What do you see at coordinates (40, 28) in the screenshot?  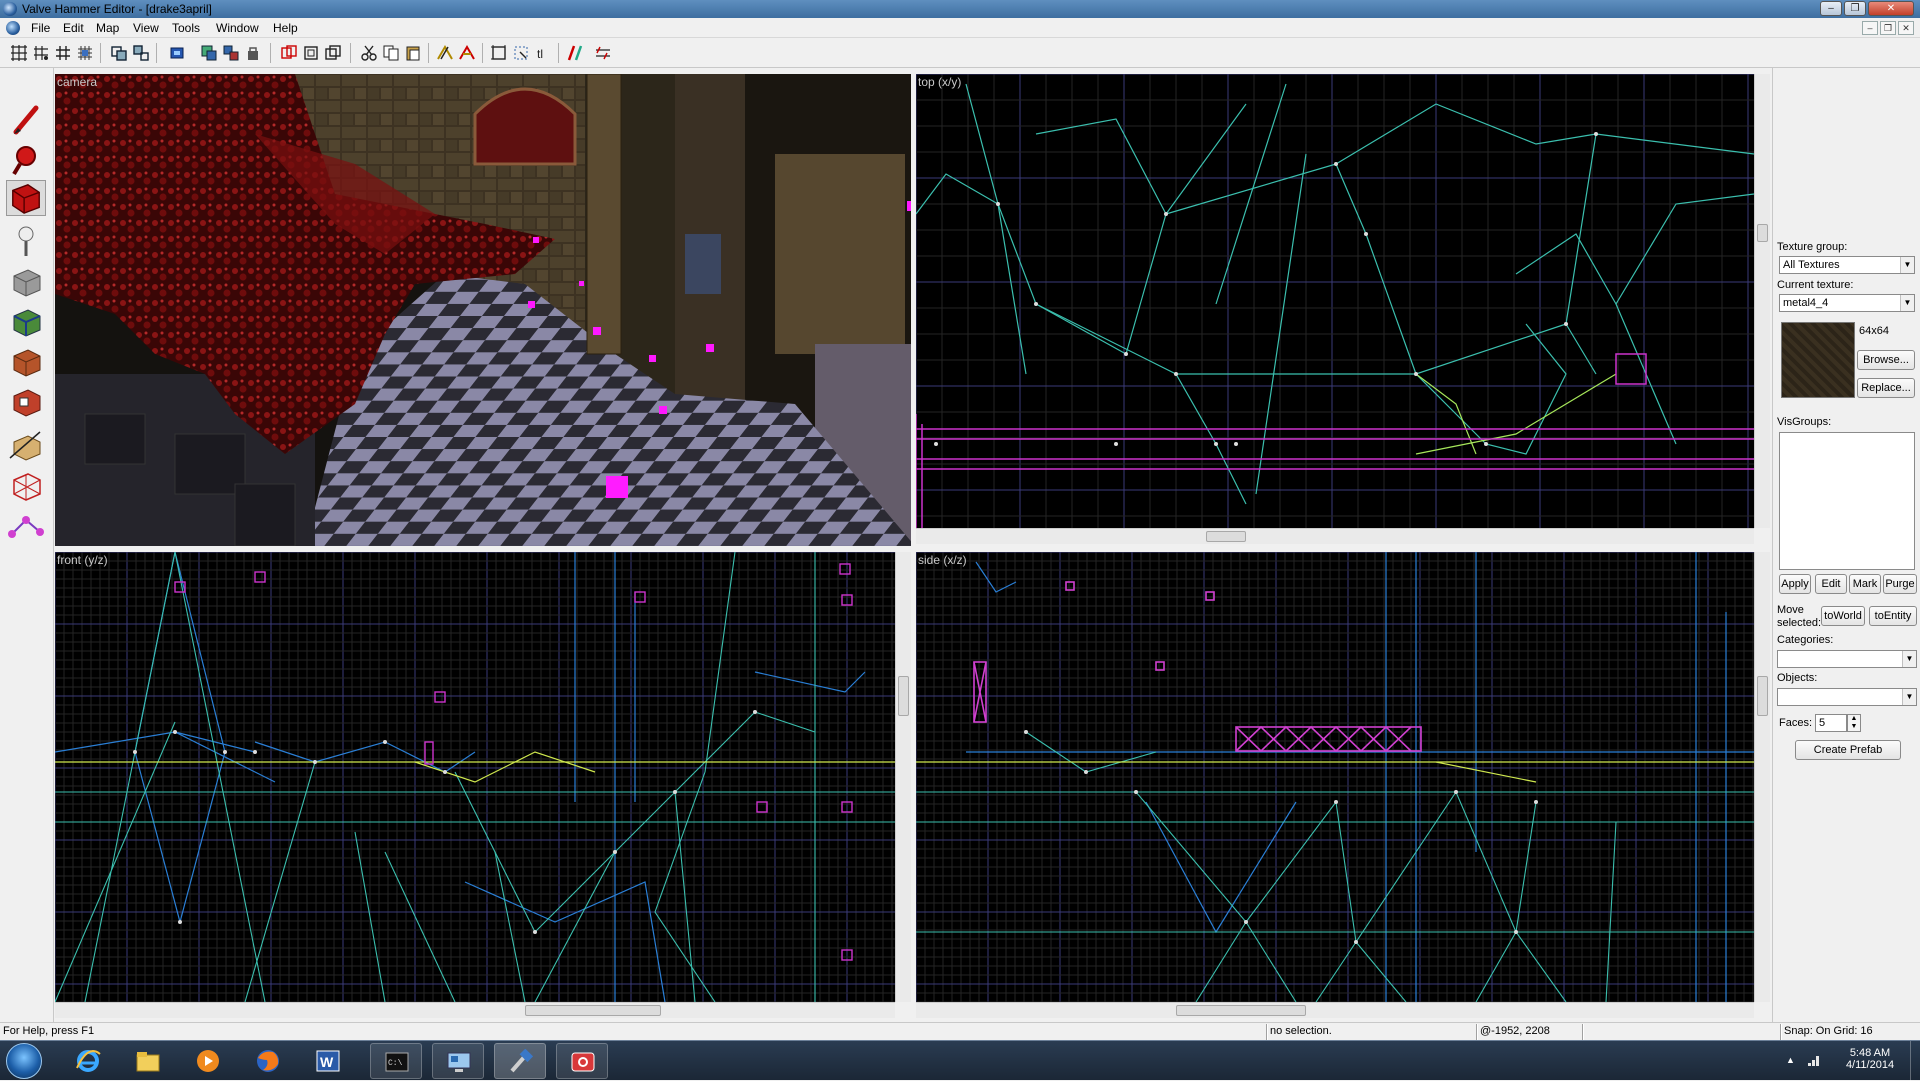 I see `menu-file: File` at bounding box center [40, 28].